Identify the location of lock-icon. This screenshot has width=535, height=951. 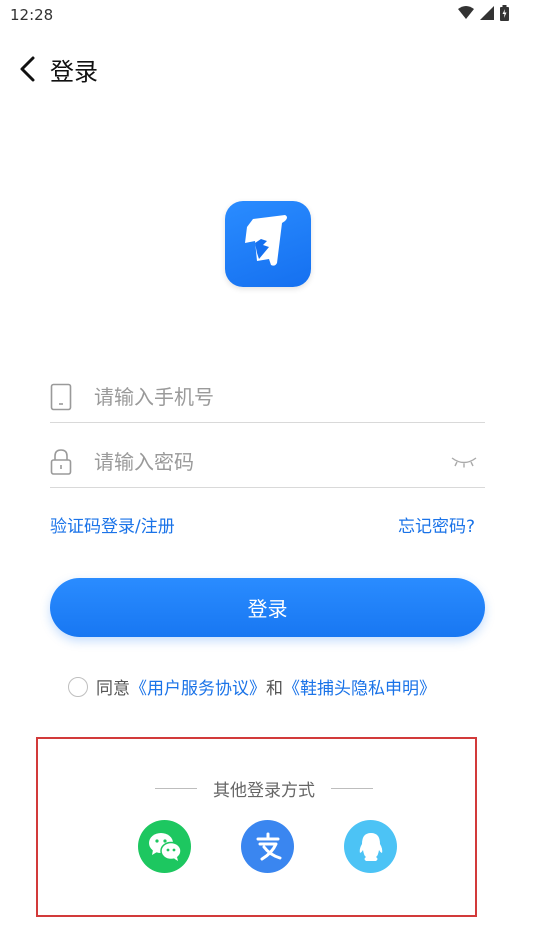
(61, 462).